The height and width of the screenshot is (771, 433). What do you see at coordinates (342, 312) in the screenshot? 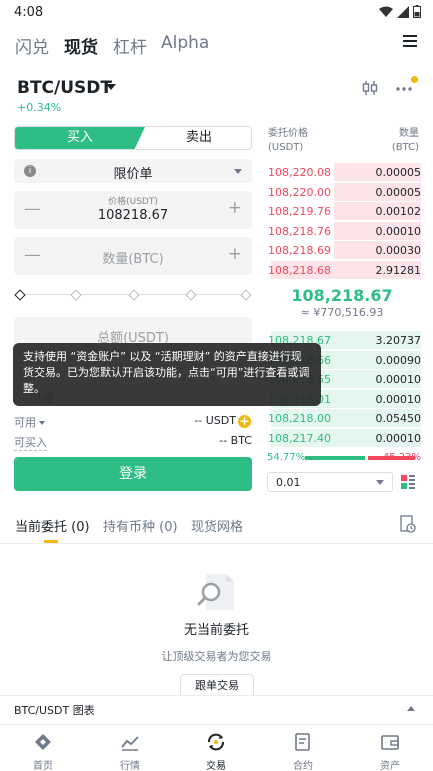
I see `last-price-fiat: ≈ ¥770,516.93` at bounding box center [342, 312].